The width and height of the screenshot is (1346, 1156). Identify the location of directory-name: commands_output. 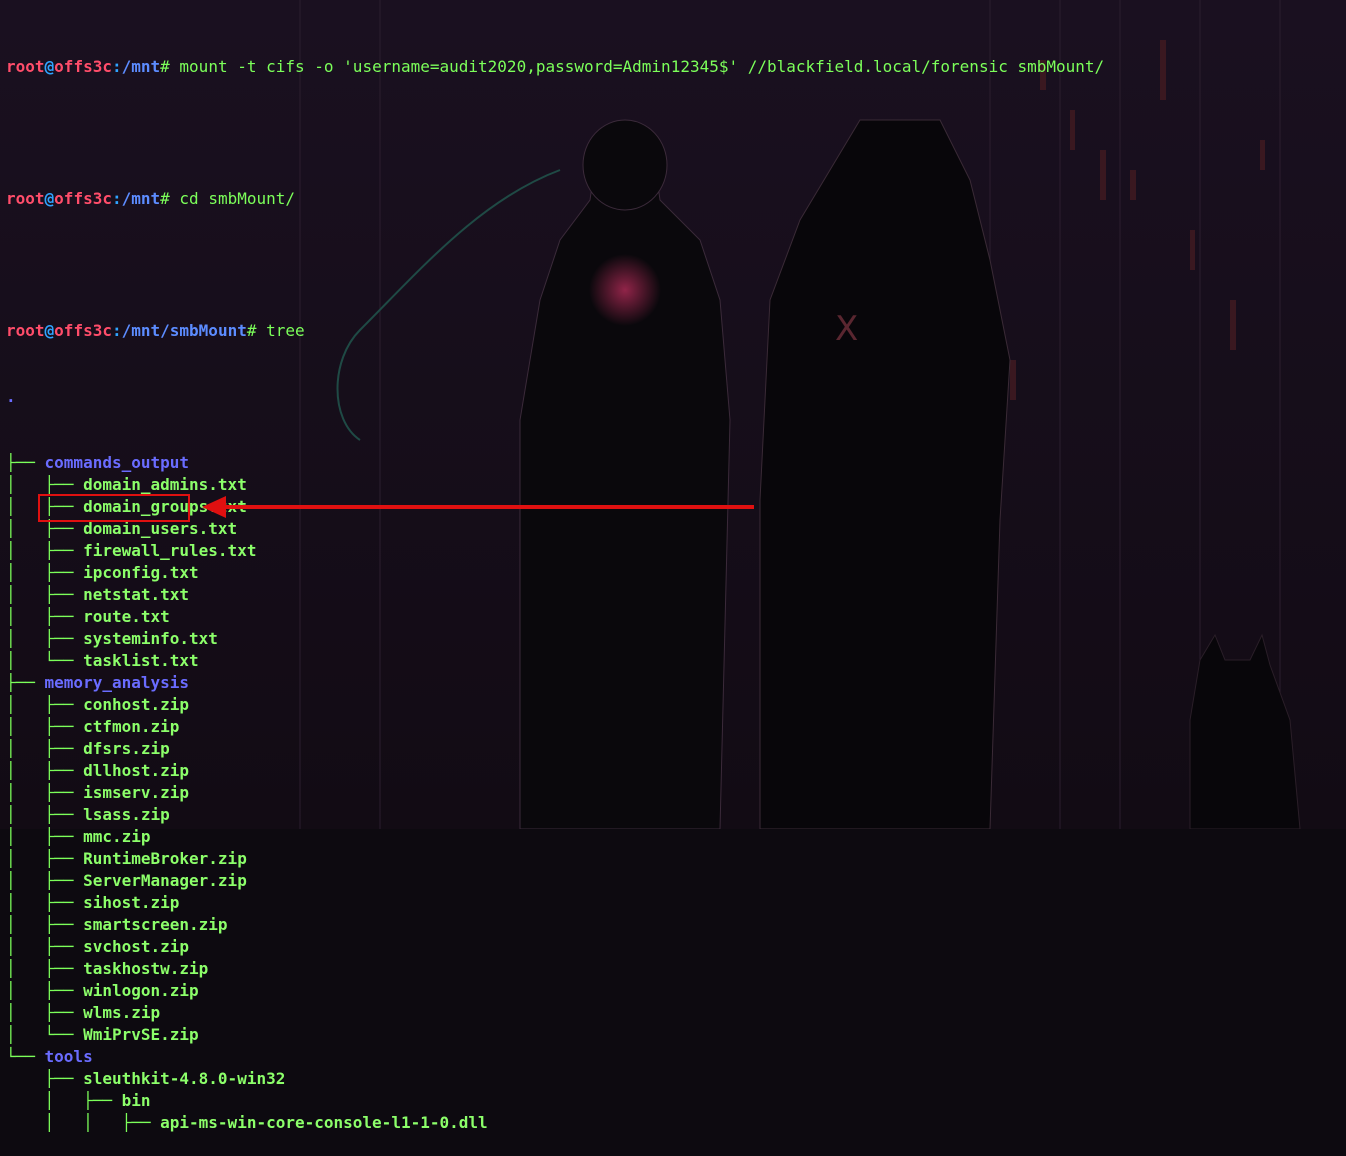
(117, 462).